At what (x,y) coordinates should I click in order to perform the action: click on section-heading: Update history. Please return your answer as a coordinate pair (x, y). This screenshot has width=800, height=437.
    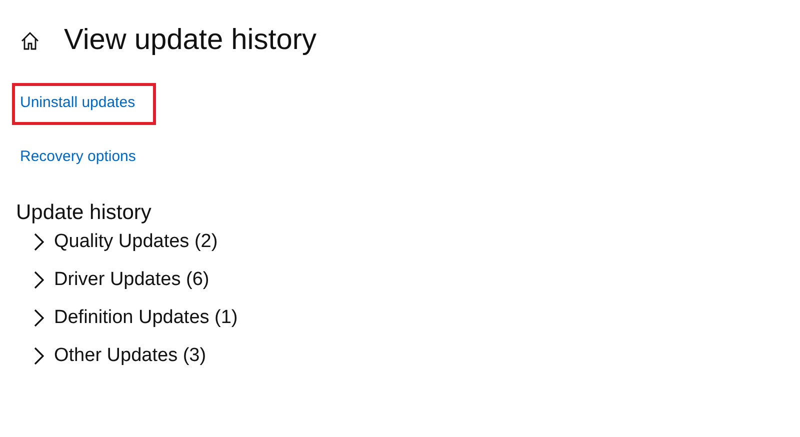
    Looking at the image, I should click on (84, 213).